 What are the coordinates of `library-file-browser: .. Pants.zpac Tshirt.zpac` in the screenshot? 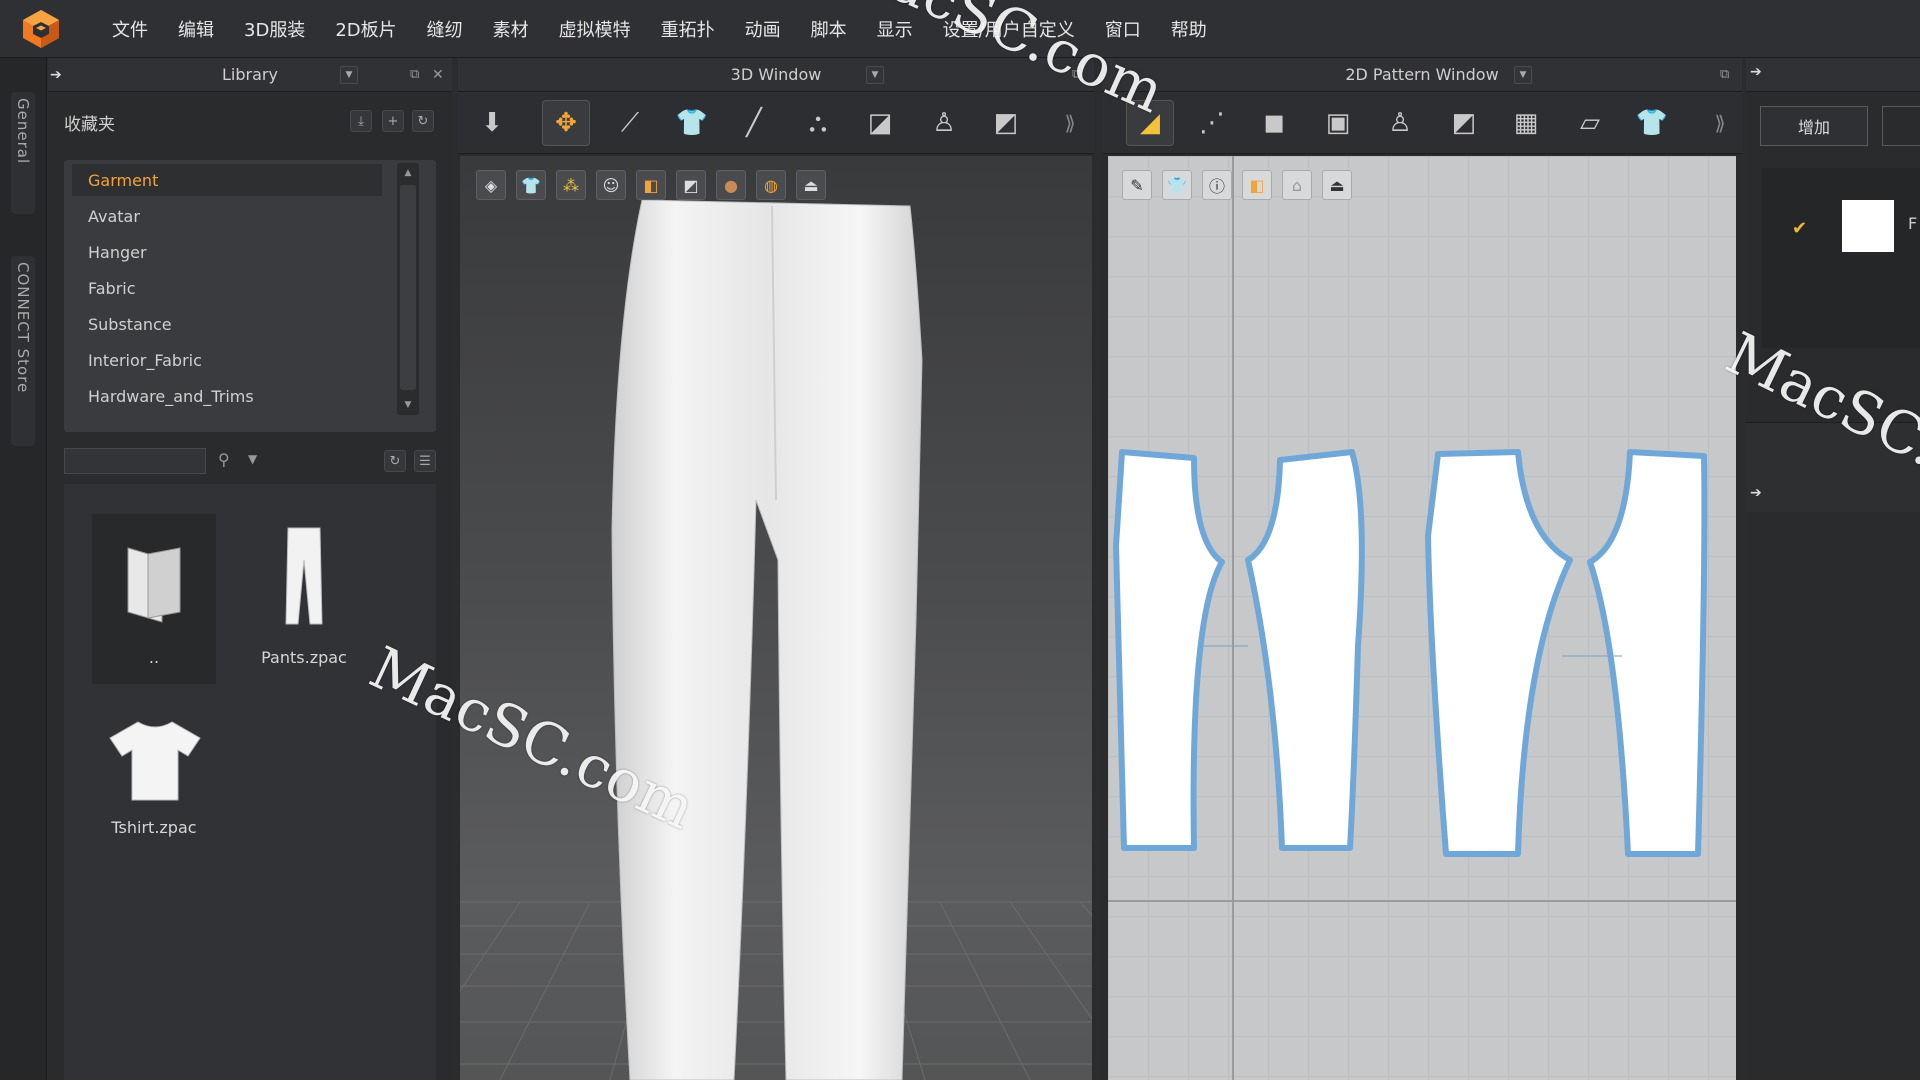 It's located at (250, 782).